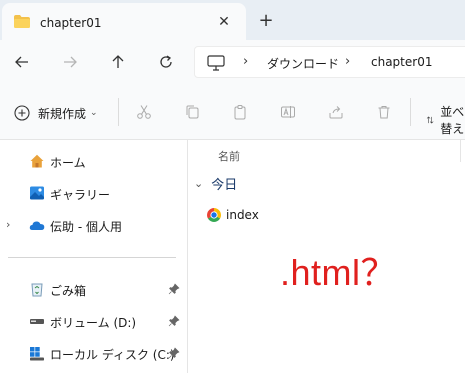  I want to click on drive-icon, so click(37, 321).